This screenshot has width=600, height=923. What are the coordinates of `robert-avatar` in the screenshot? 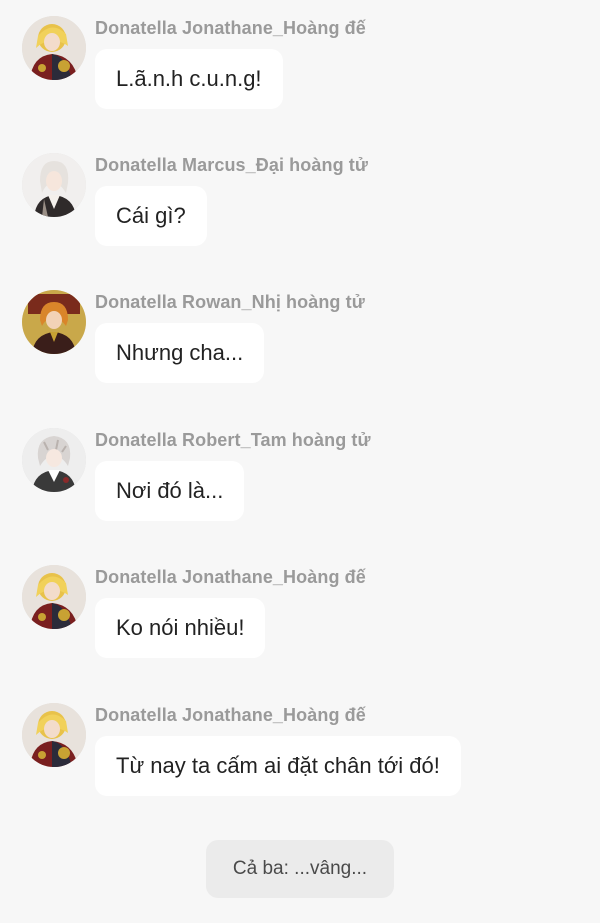 It's located at (54, 460).